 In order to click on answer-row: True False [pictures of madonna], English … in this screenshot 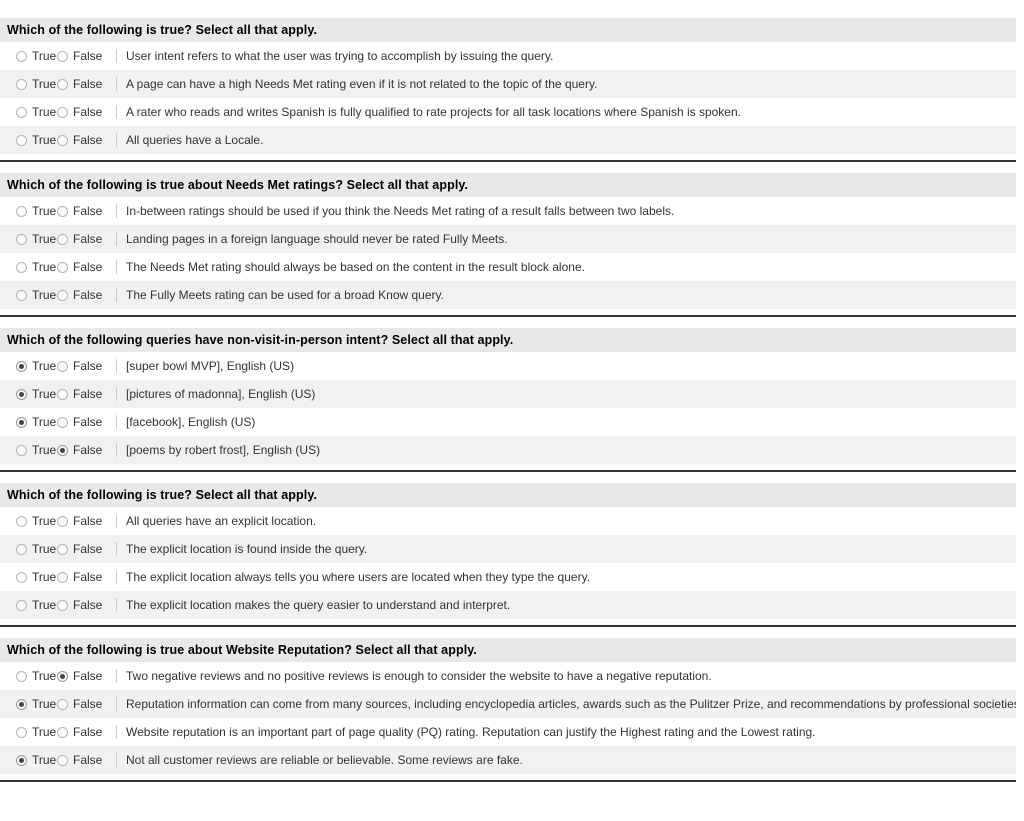, I will do `click(508, 394)`.